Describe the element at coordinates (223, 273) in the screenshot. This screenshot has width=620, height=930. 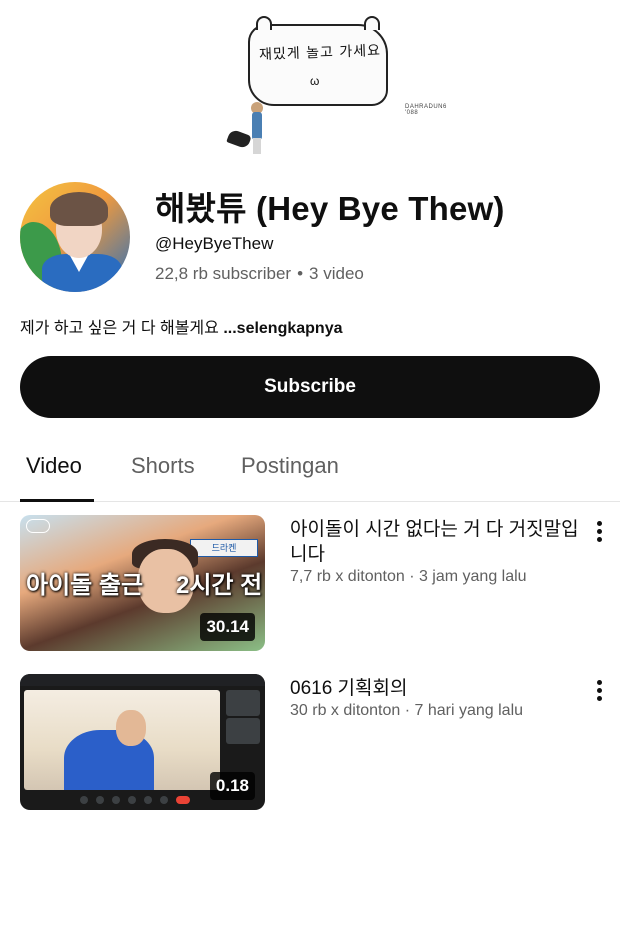
I see `subscriber-count: 22,8 rb subscriber` at that location.